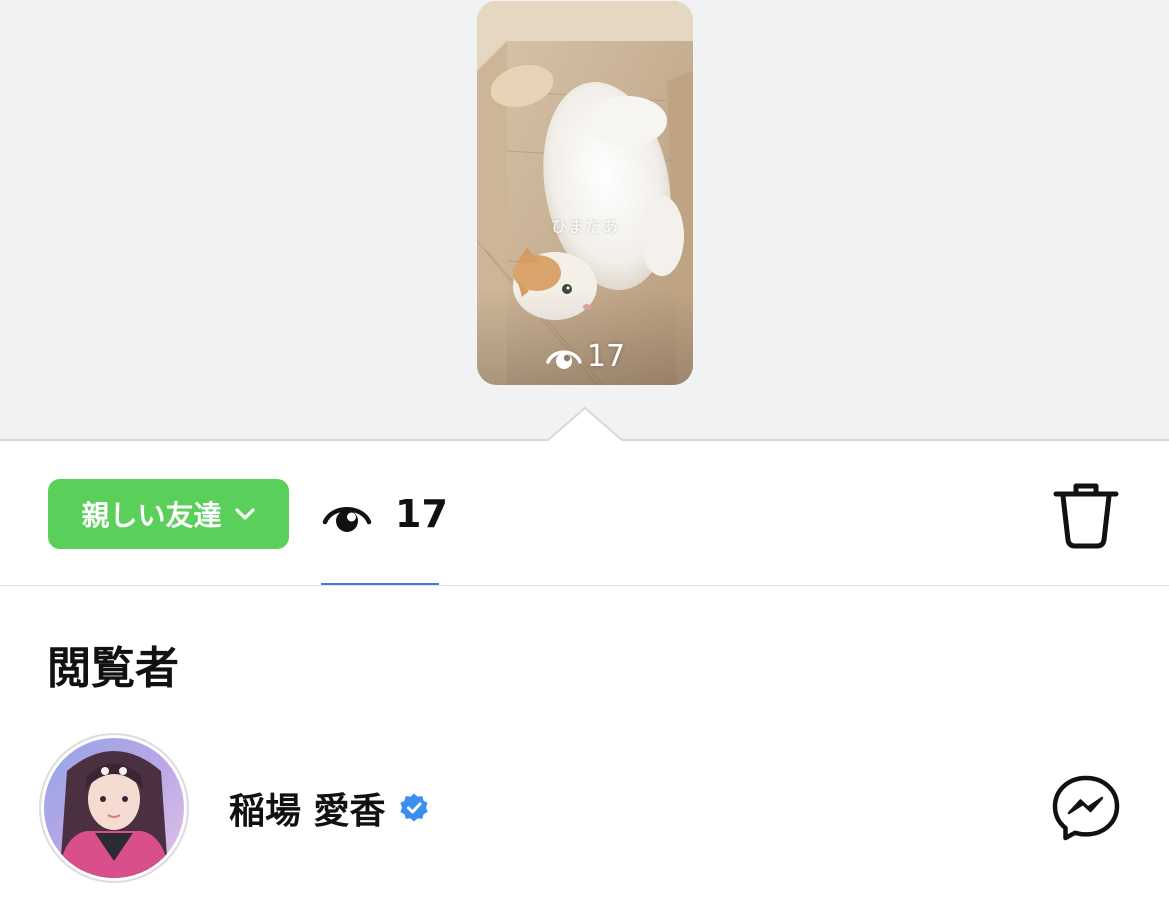 The width and height of the screenshot is (1169, 902). I want to click on view-count: 17, so click(421, 514).